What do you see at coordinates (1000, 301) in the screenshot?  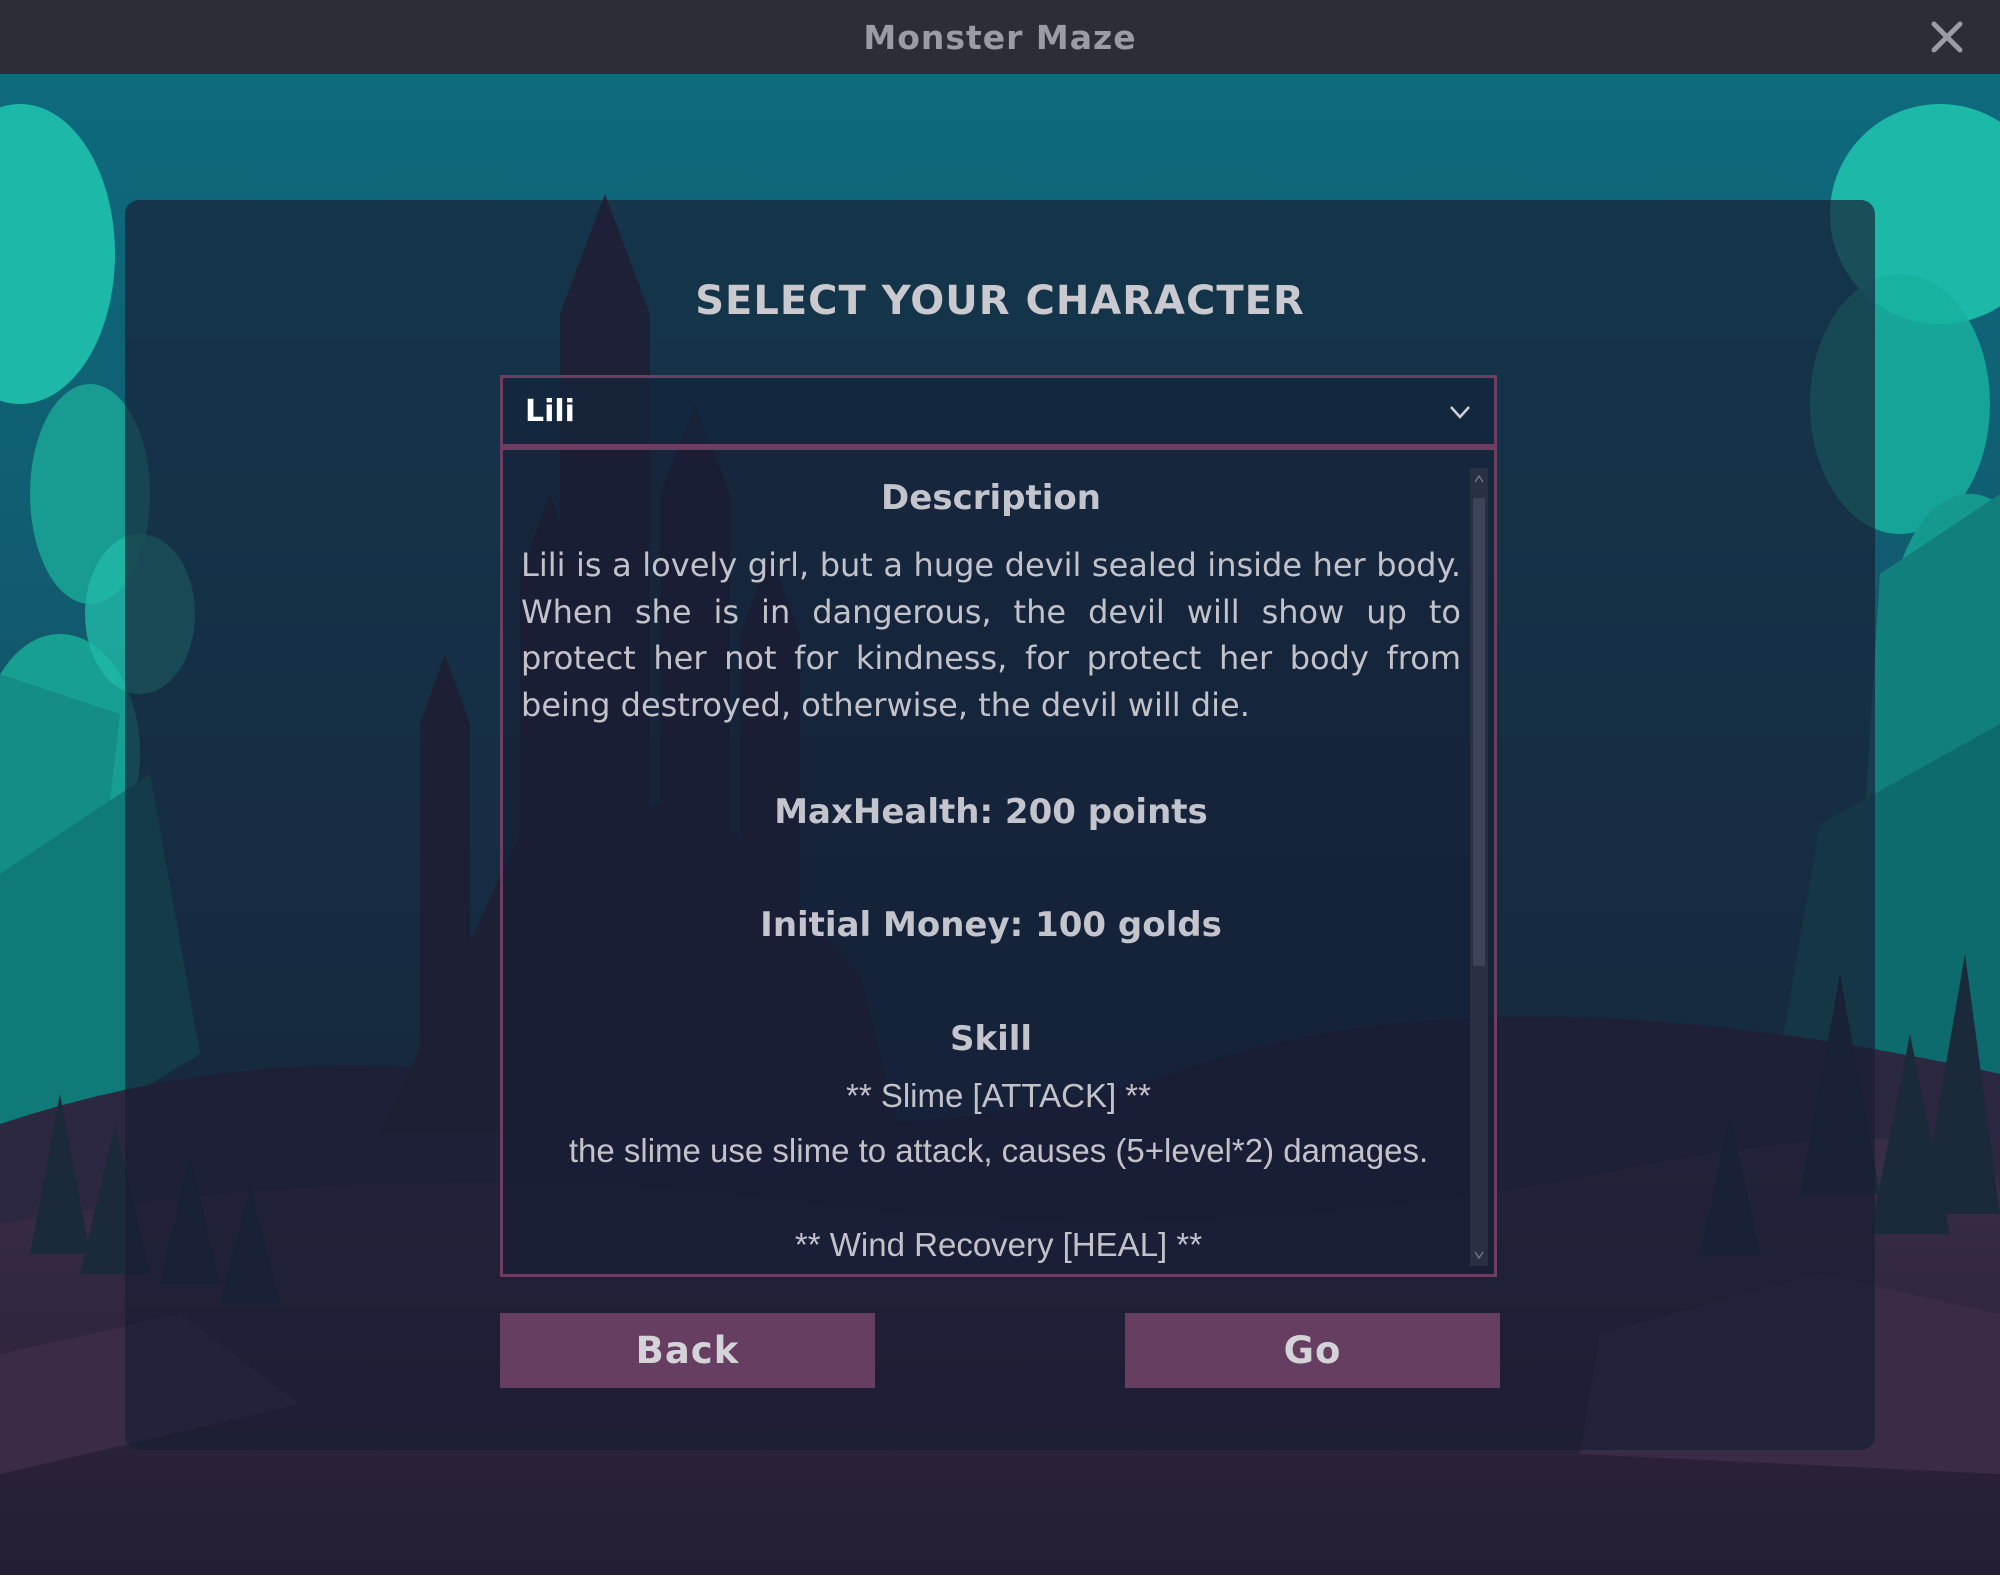 I see `screen-heading: SELECT YOUR CHARACTER` at bounding box center [1000, 301].